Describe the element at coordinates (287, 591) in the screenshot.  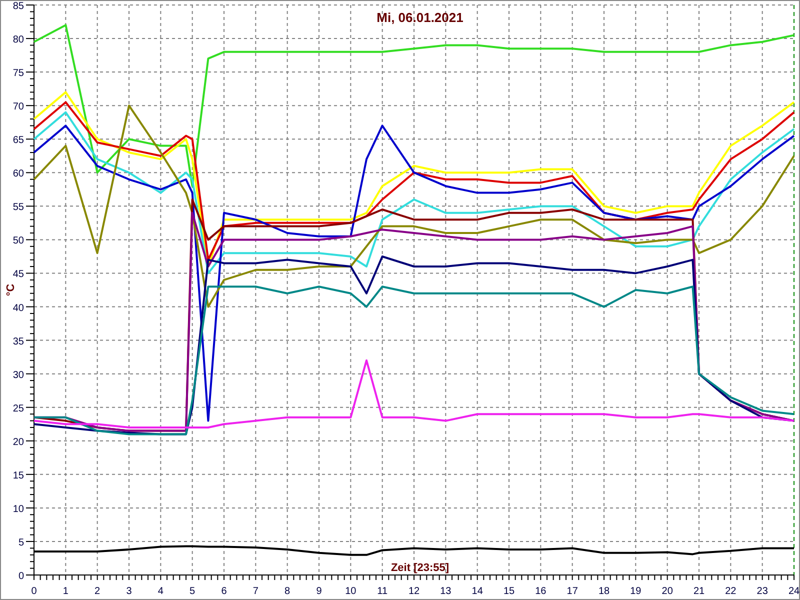
I see `x-tick-label: 8` at that location.